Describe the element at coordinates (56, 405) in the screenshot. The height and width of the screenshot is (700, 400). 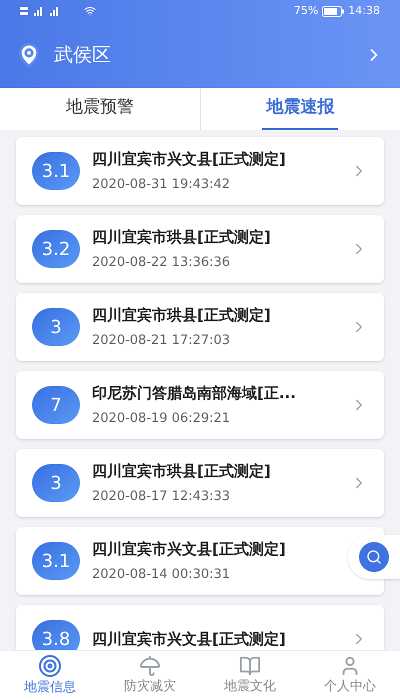
I see `magnitude-badge: 7` at that location.